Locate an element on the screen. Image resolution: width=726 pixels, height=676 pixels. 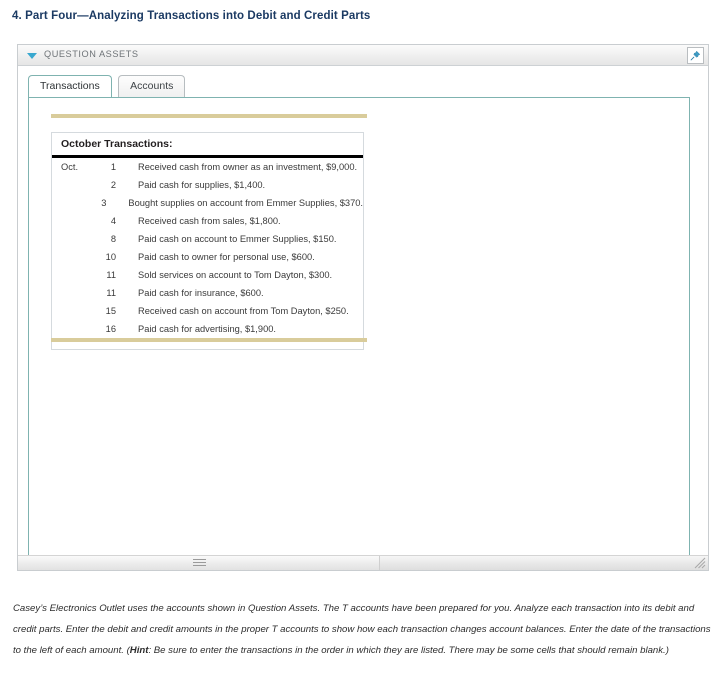
triangle-down-icon is located at coordinates (32, 56).